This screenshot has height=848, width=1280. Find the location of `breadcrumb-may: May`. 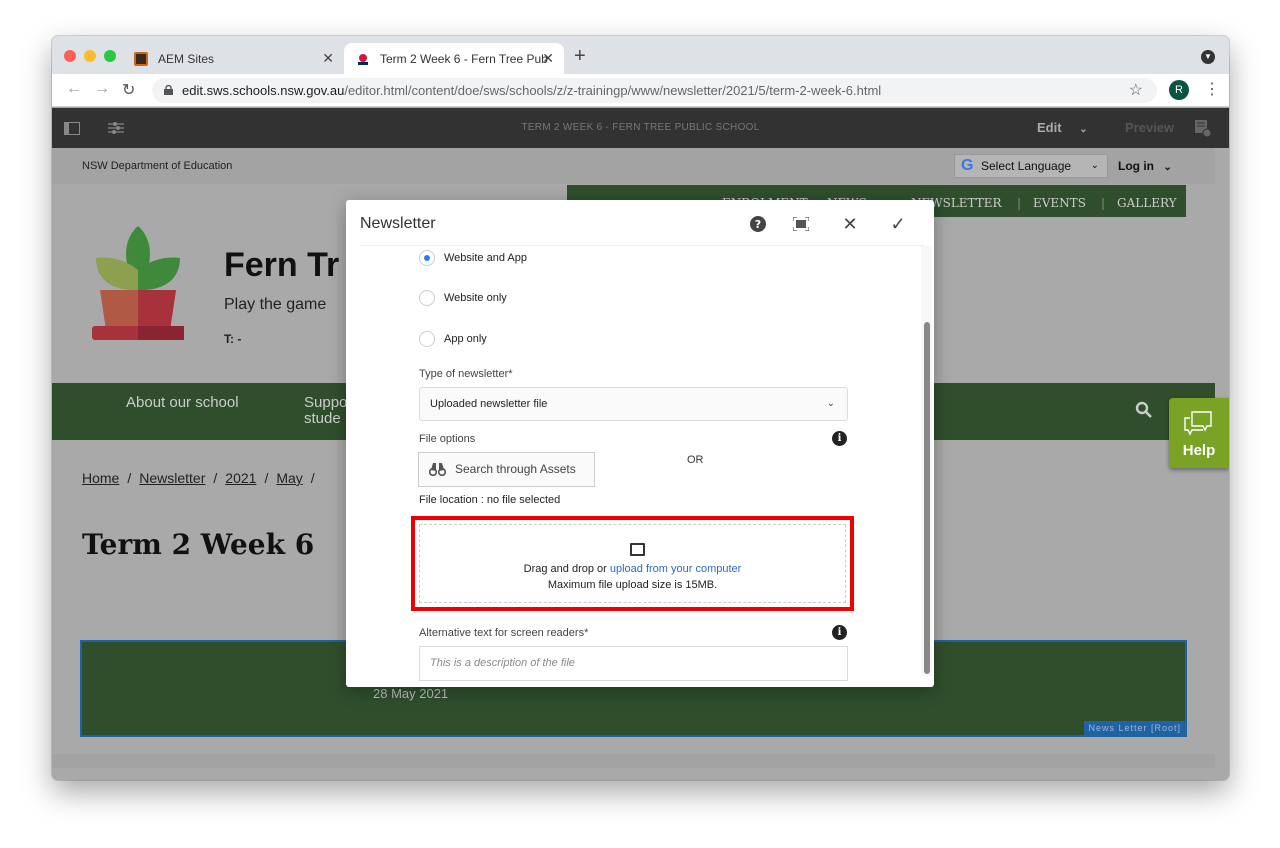

breadcrumb-may: May is located at coordinates (289, 478).